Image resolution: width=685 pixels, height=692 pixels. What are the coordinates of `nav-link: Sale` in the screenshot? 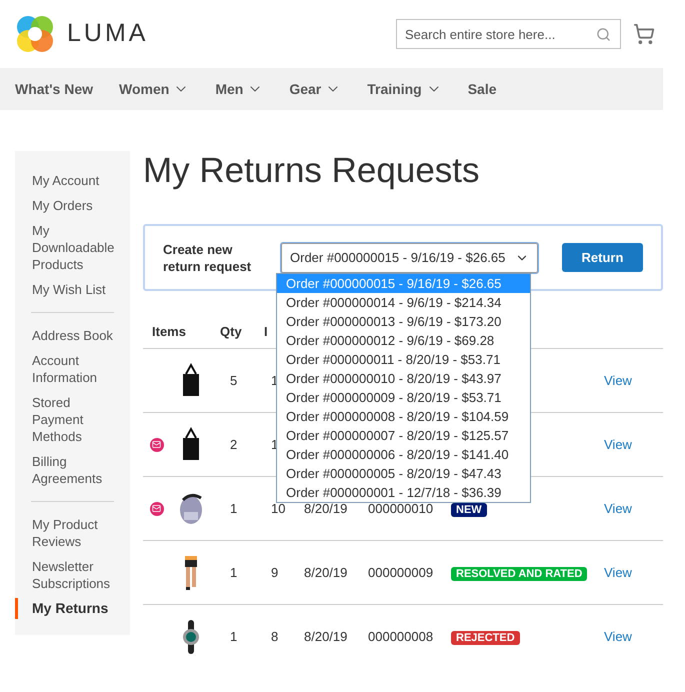 It's located at (482, 89).